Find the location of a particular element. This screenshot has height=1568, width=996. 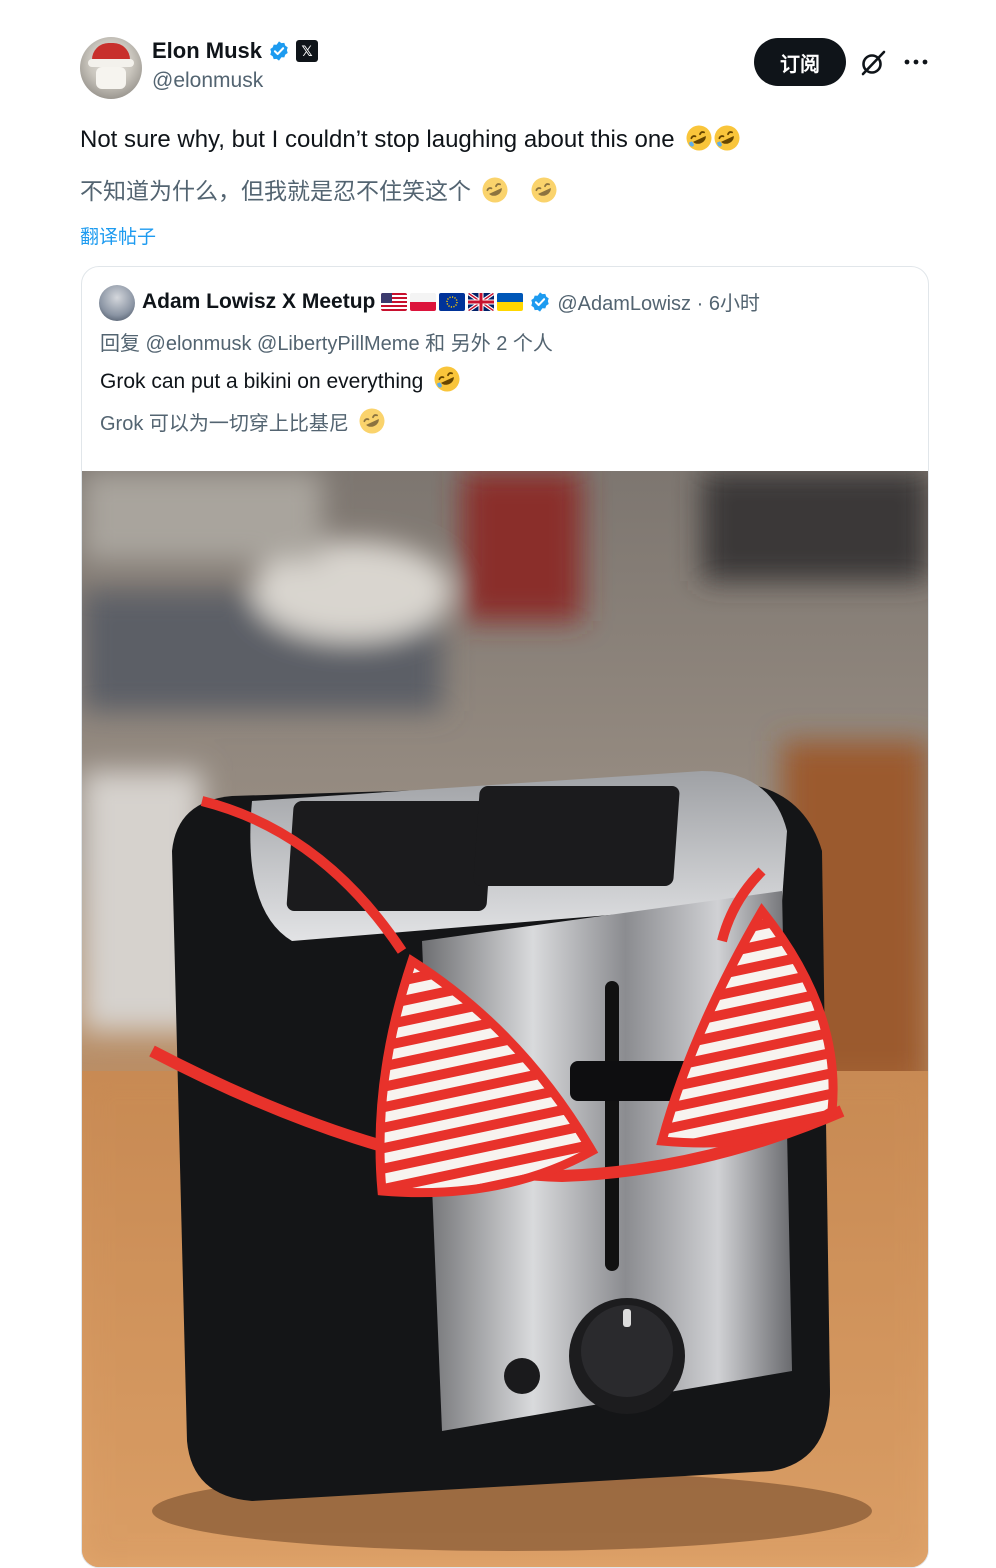

uk-flag-icon is located at coordinates (481, 301).